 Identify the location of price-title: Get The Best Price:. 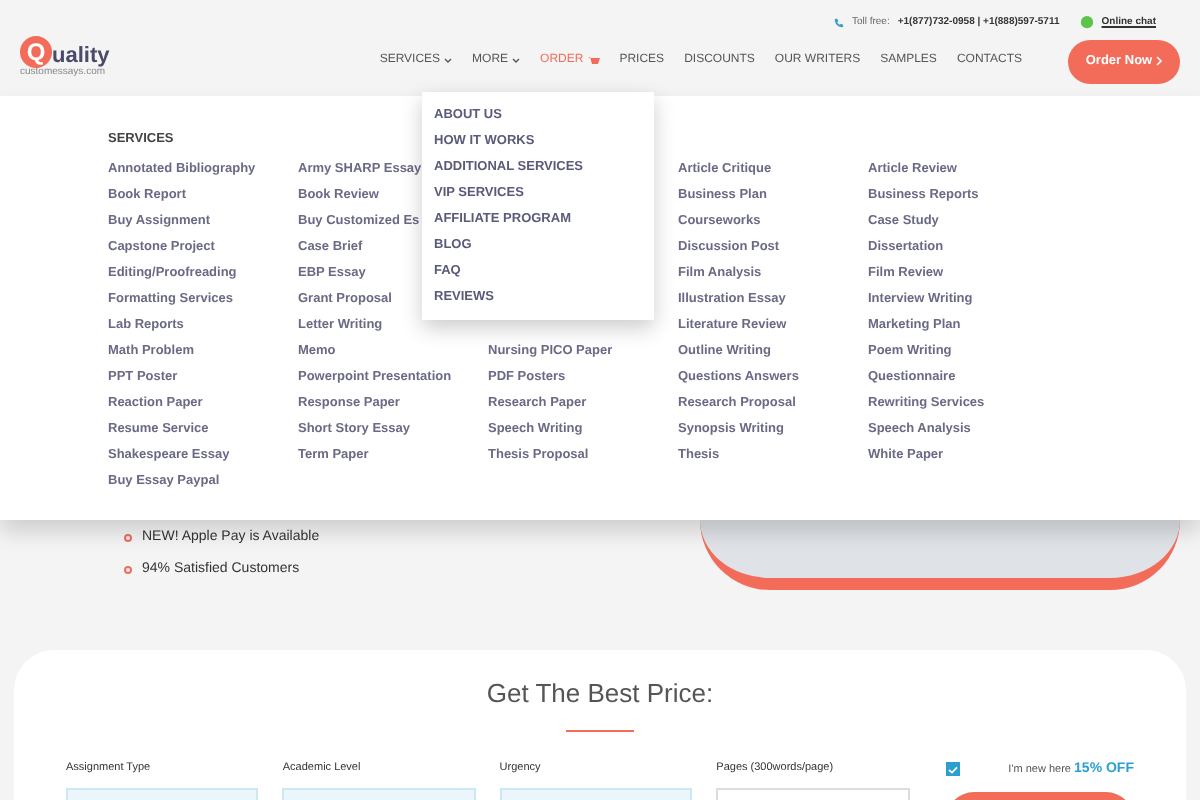
(600, 694).